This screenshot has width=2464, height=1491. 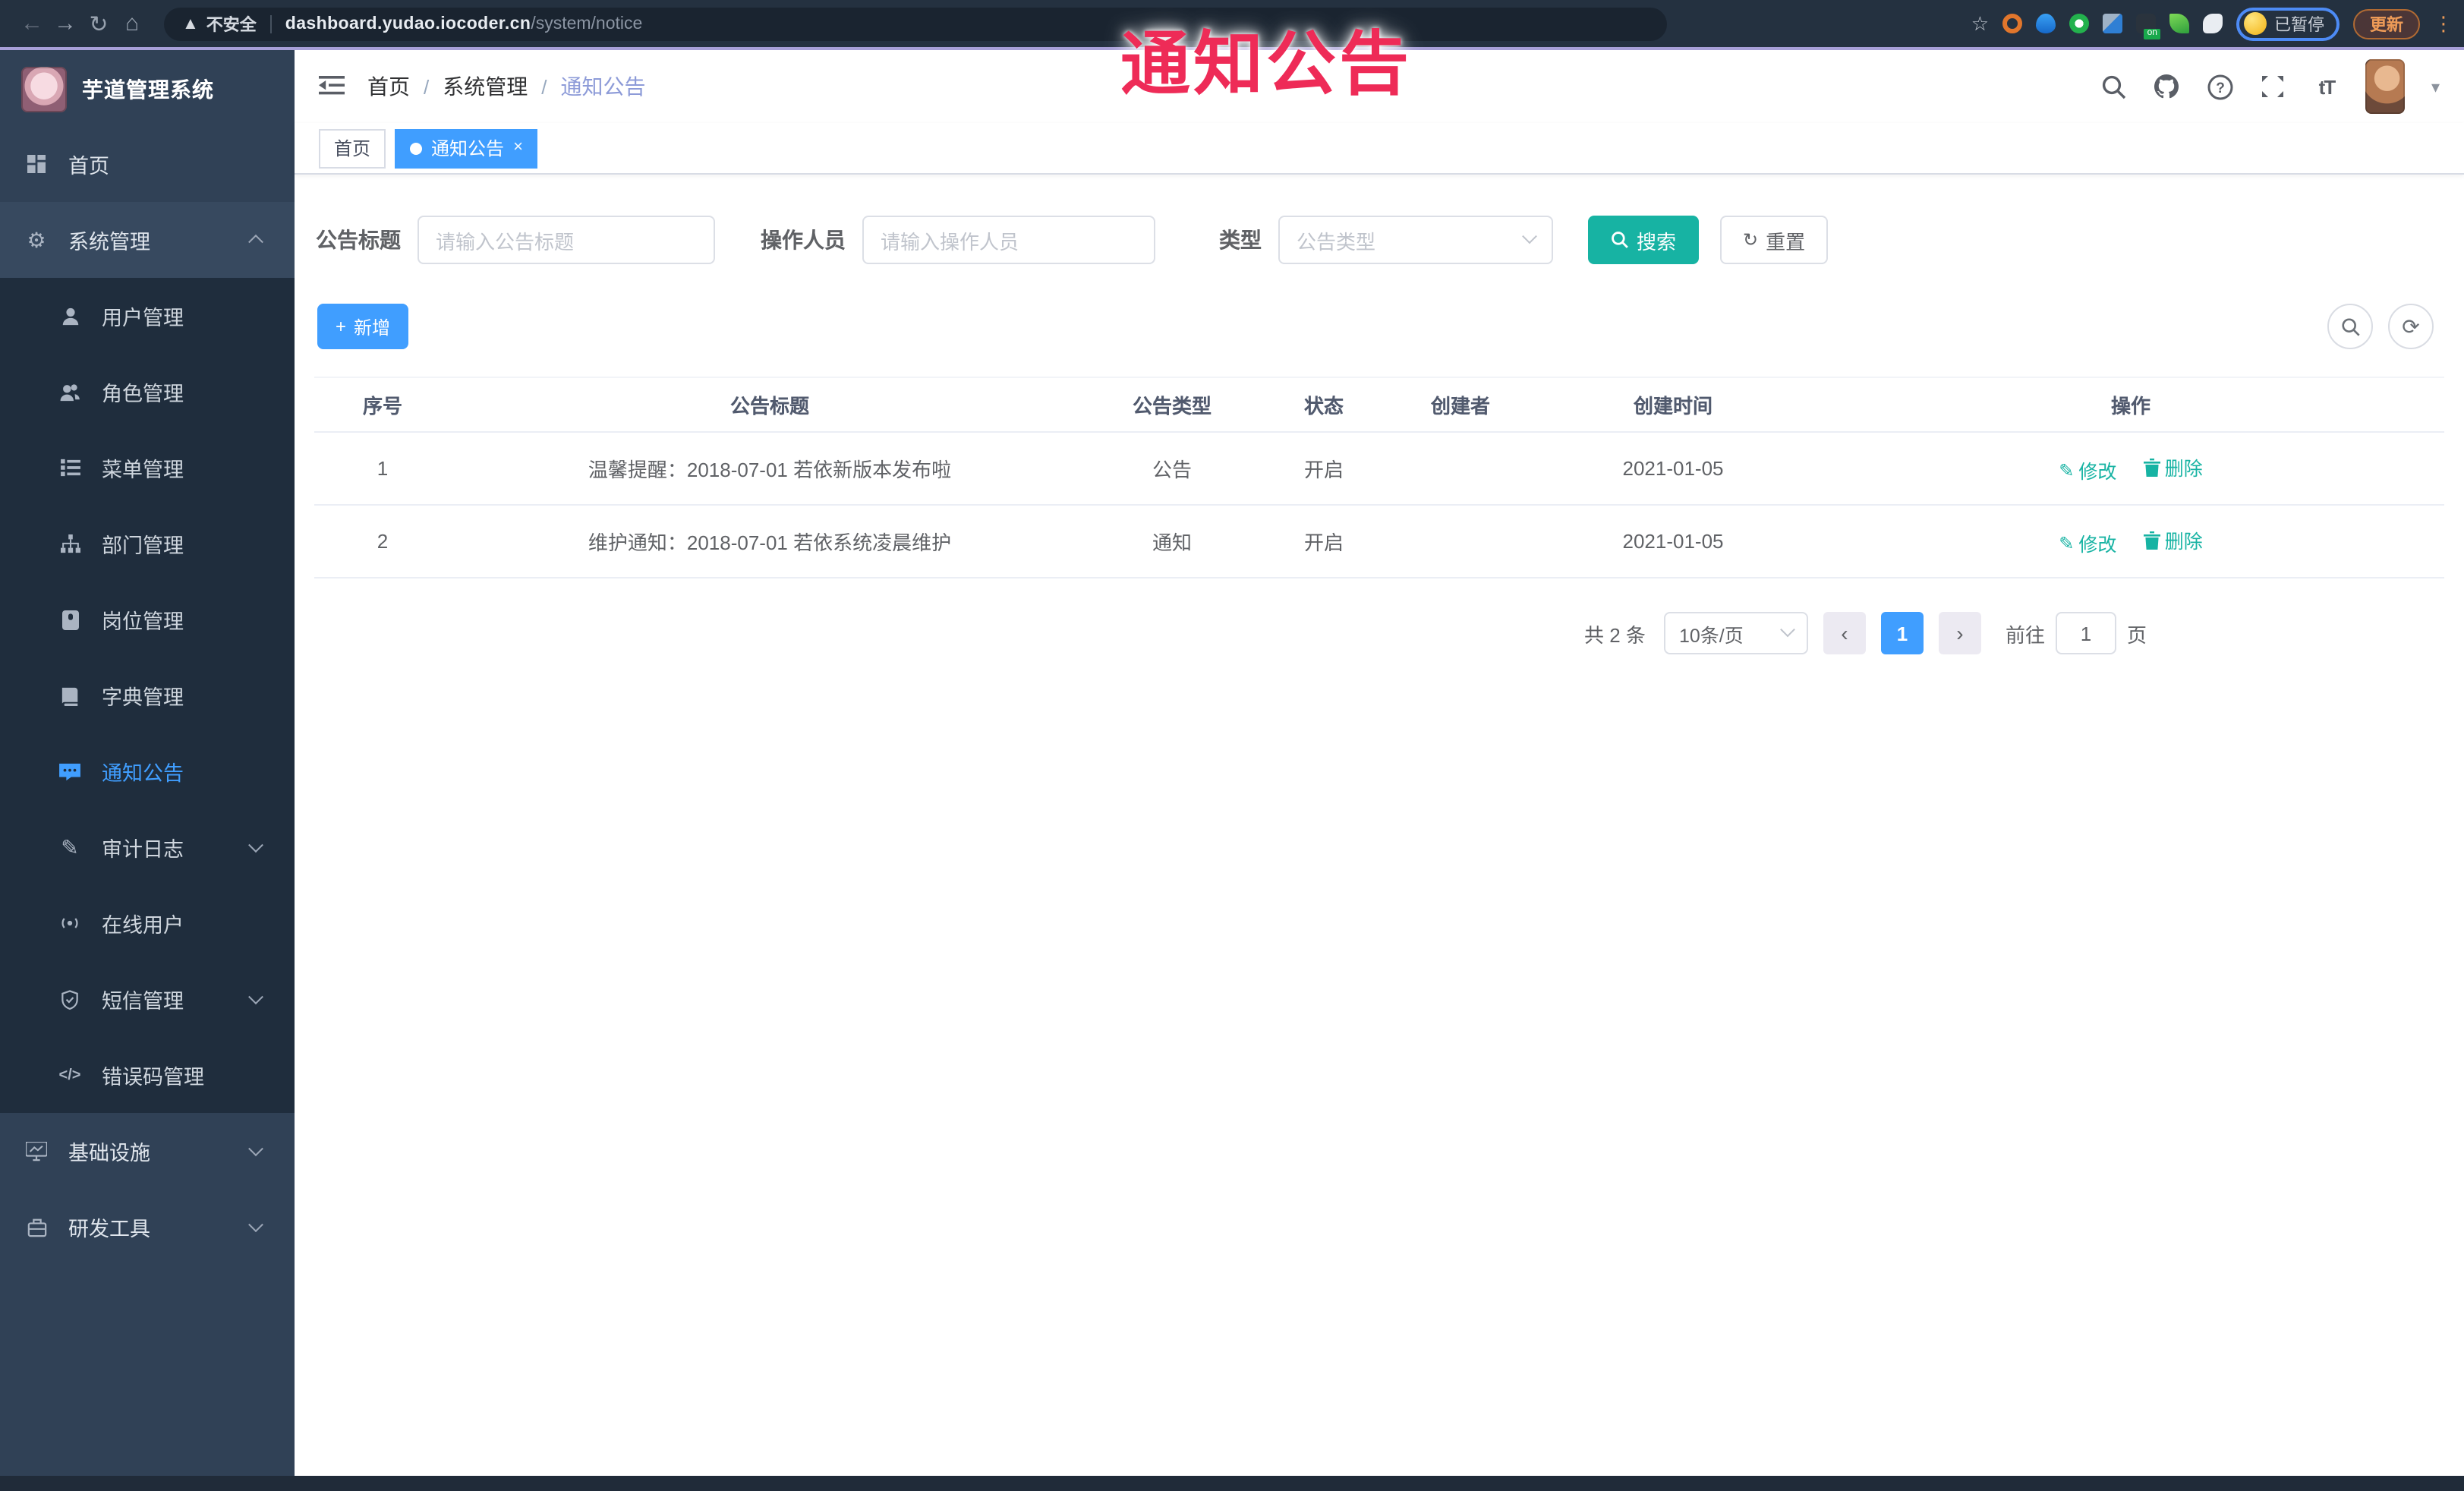 What do you see at coordinates (147, 1227) in the screenshot?
I see `sidebar-item-dev-tools: 研发工具` at bounding box center [147, 1227].